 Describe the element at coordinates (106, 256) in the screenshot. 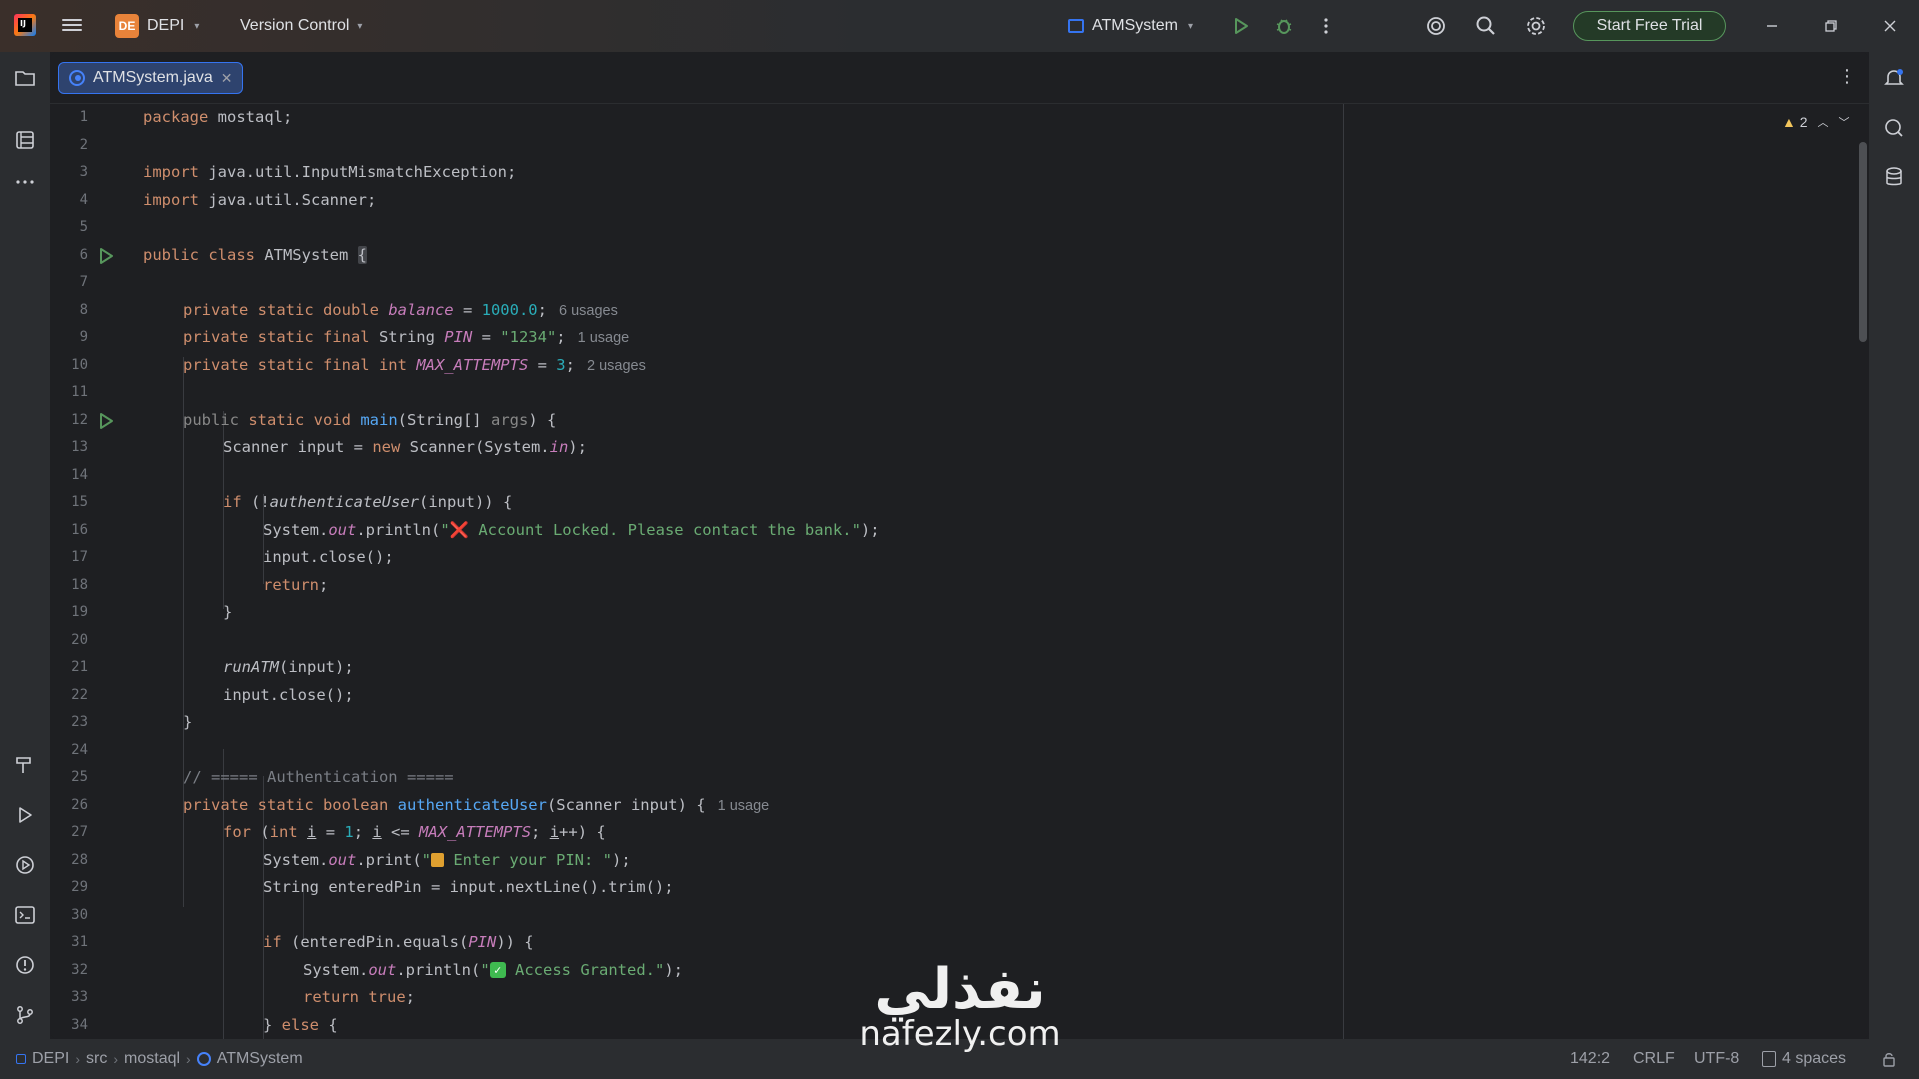

I see `run-class-gutter-icon` at that location.